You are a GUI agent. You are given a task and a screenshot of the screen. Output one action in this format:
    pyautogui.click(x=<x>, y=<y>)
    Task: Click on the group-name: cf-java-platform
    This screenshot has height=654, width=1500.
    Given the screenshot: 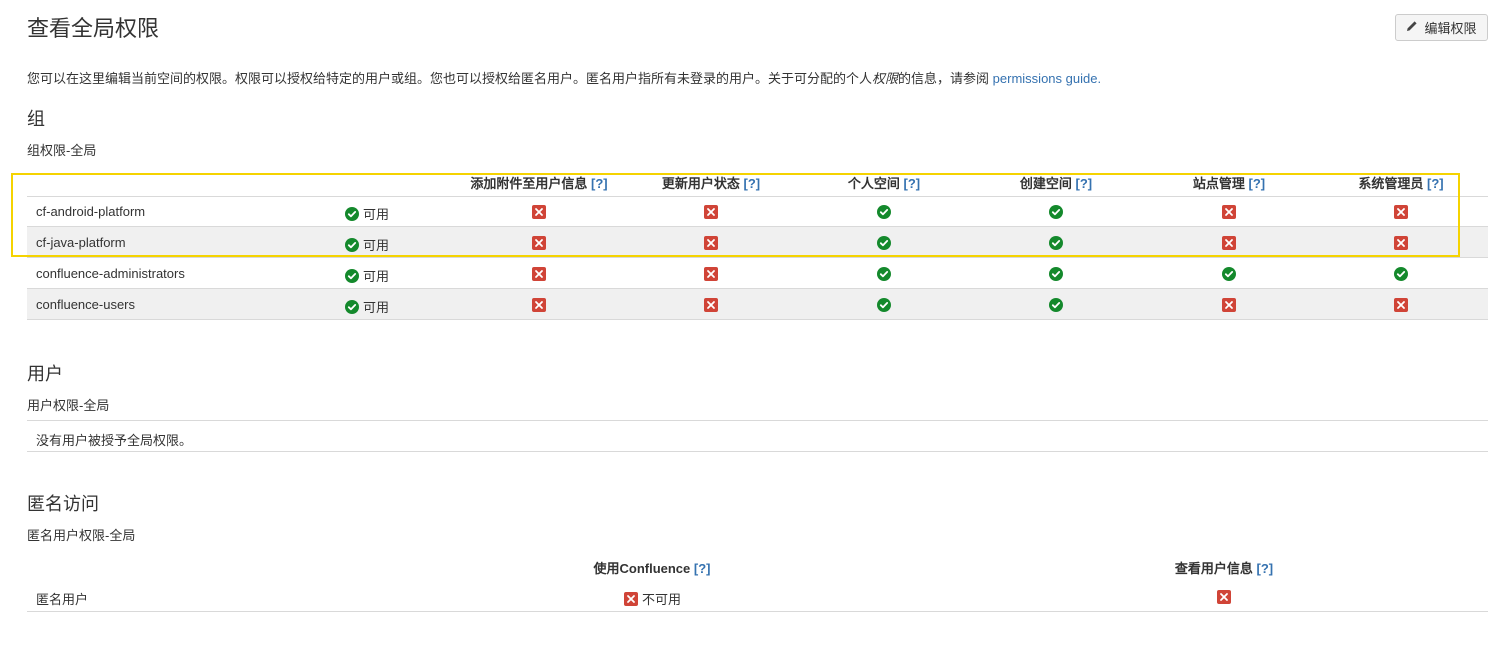 What is the action you would take?
    pyautogui.click(x=81, y=242)
    